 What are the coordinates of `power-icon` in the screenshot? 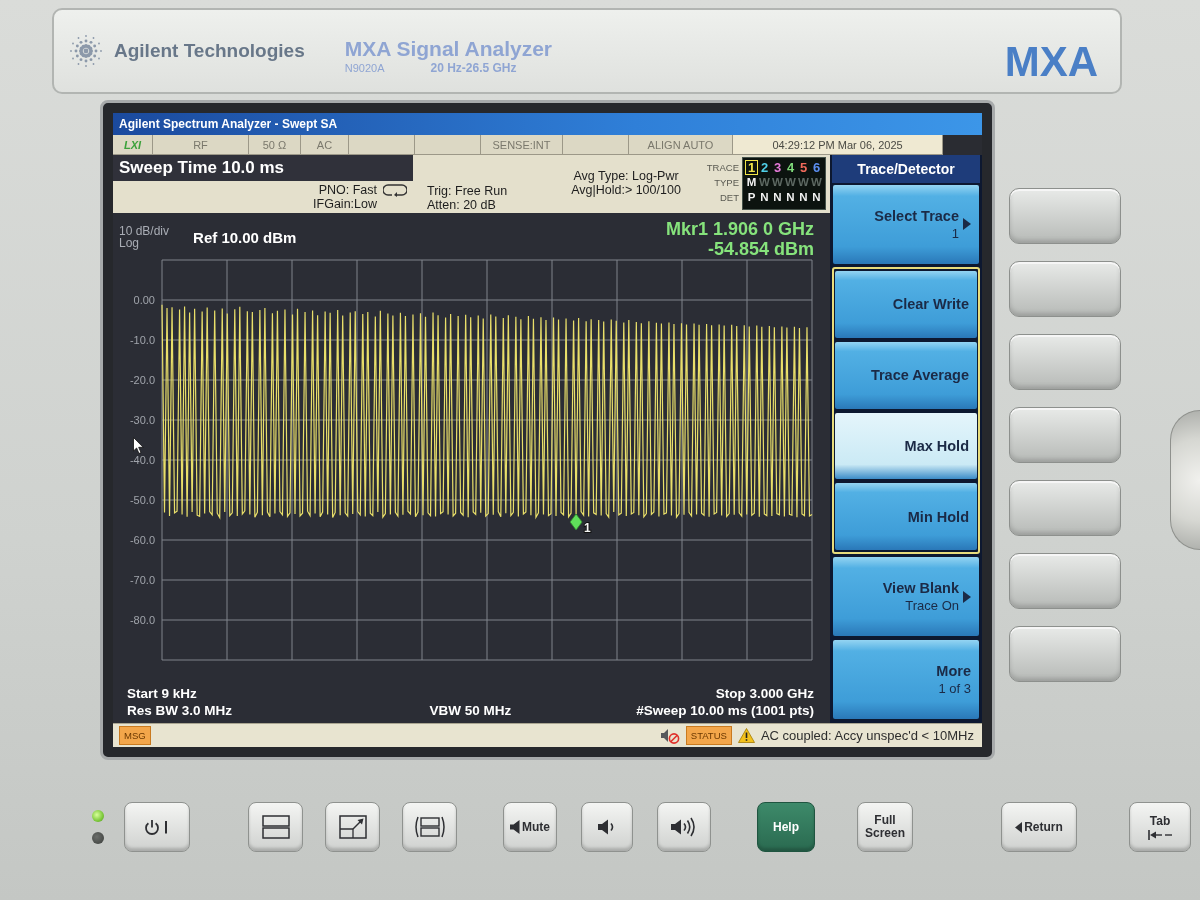 It's located at (157, 827).